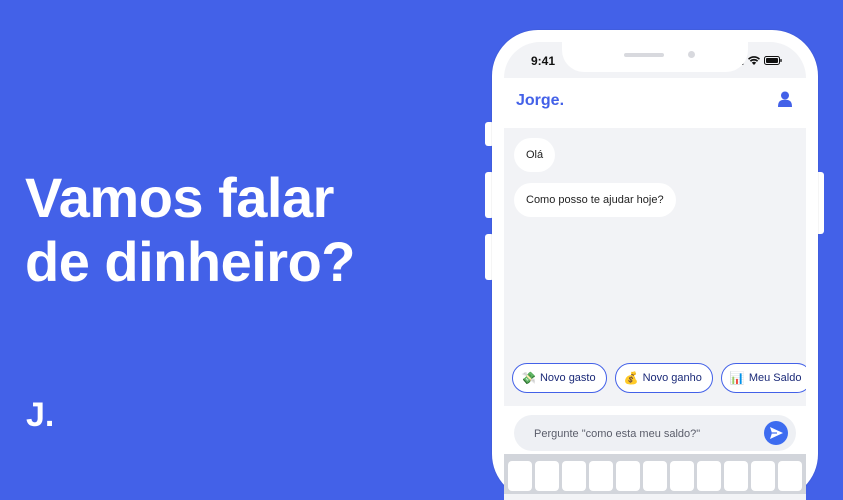  Describe the element at coordinates (655, 103) in the screenshot. I see `app-header: Jorge.` at that location.